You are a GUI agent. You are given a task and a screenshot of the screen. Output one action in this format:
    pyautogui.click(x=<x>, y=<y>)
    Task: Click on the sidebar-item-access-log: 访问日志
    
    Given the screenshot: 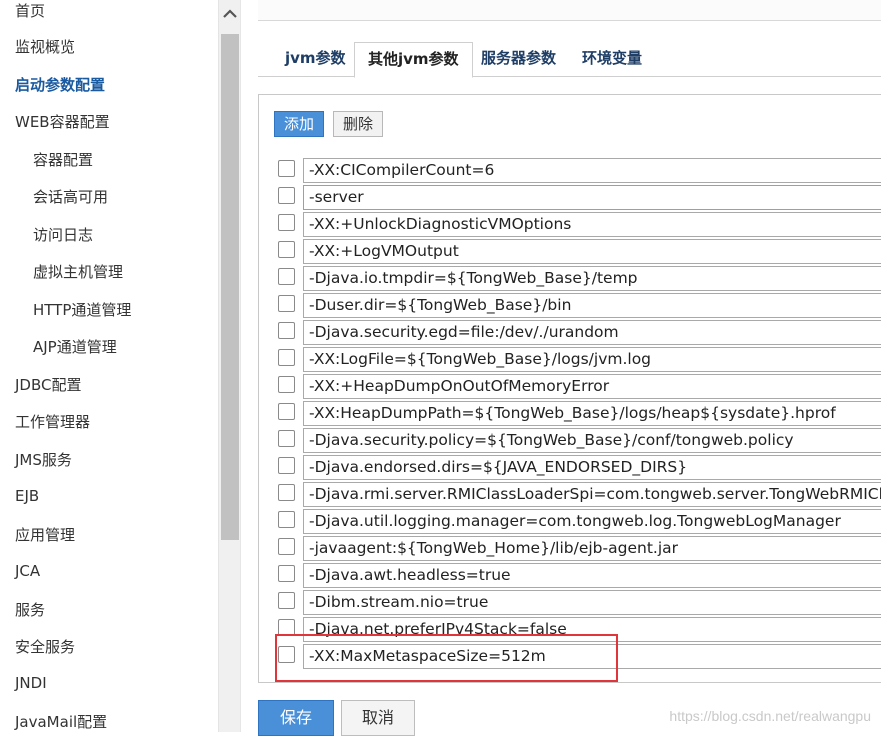 What is the action you would take?
    pyautogui.click(x=63, y=234)
    